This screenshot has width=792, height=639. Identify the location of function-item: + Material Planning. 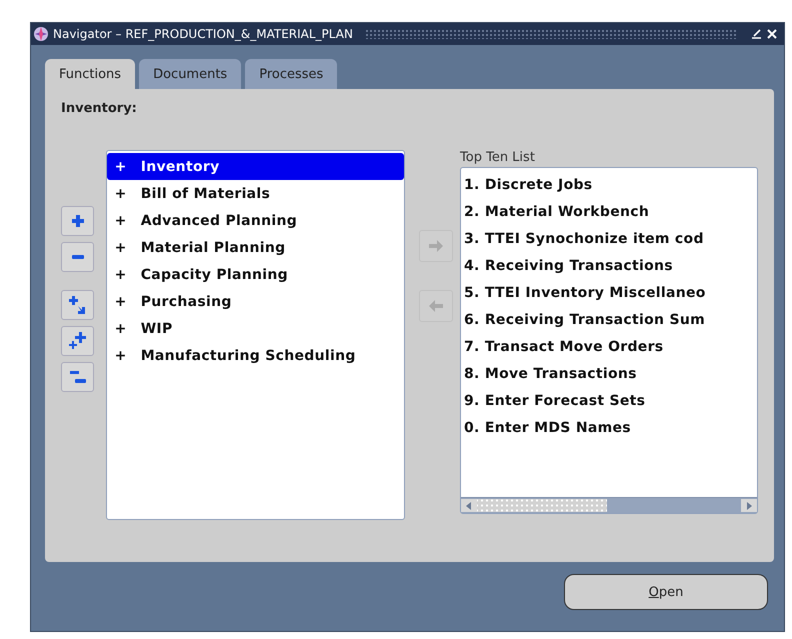
(255, 247).